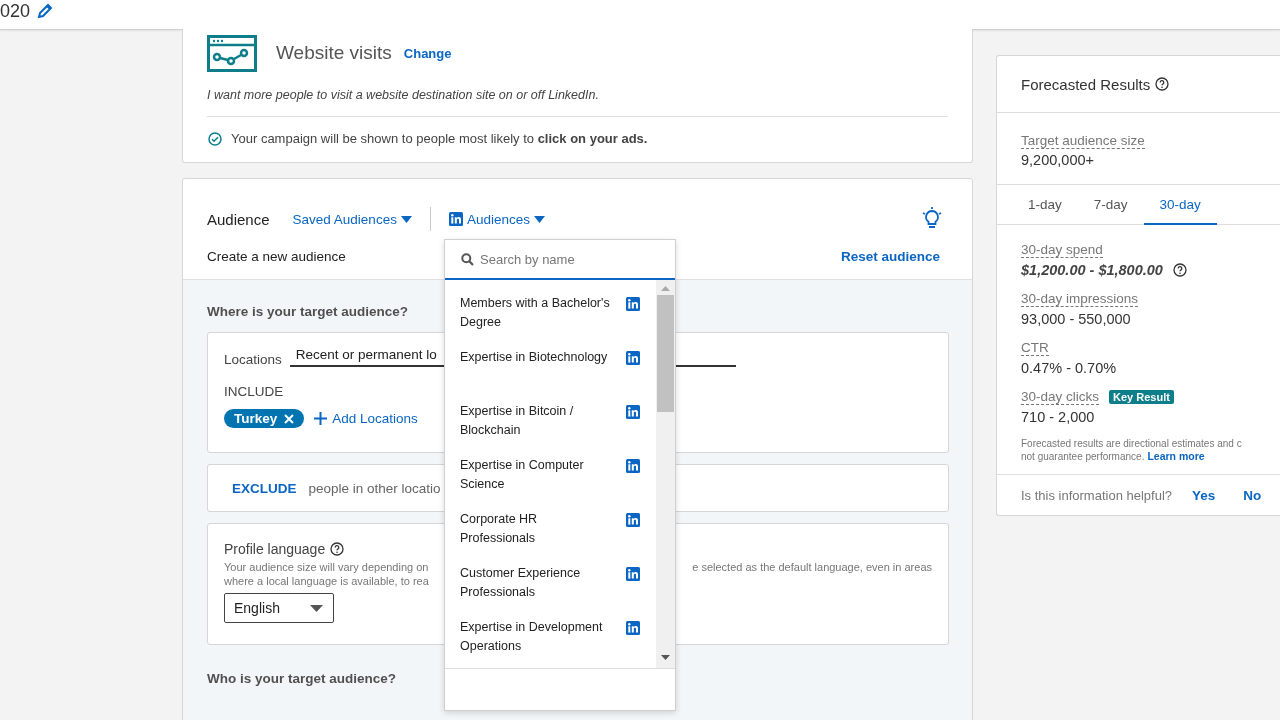  Describe the element at coordinates (1083, 456) in the screenshot. I see `disclaimer-text: not guarantee performance.` at that location.